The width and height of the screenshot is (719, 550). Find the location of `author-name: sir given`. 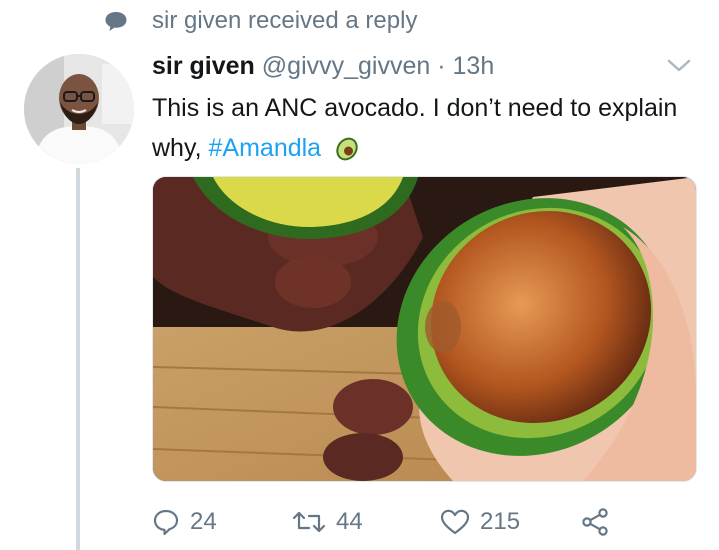

author-name: sir given is located at coordinates (203, 66).